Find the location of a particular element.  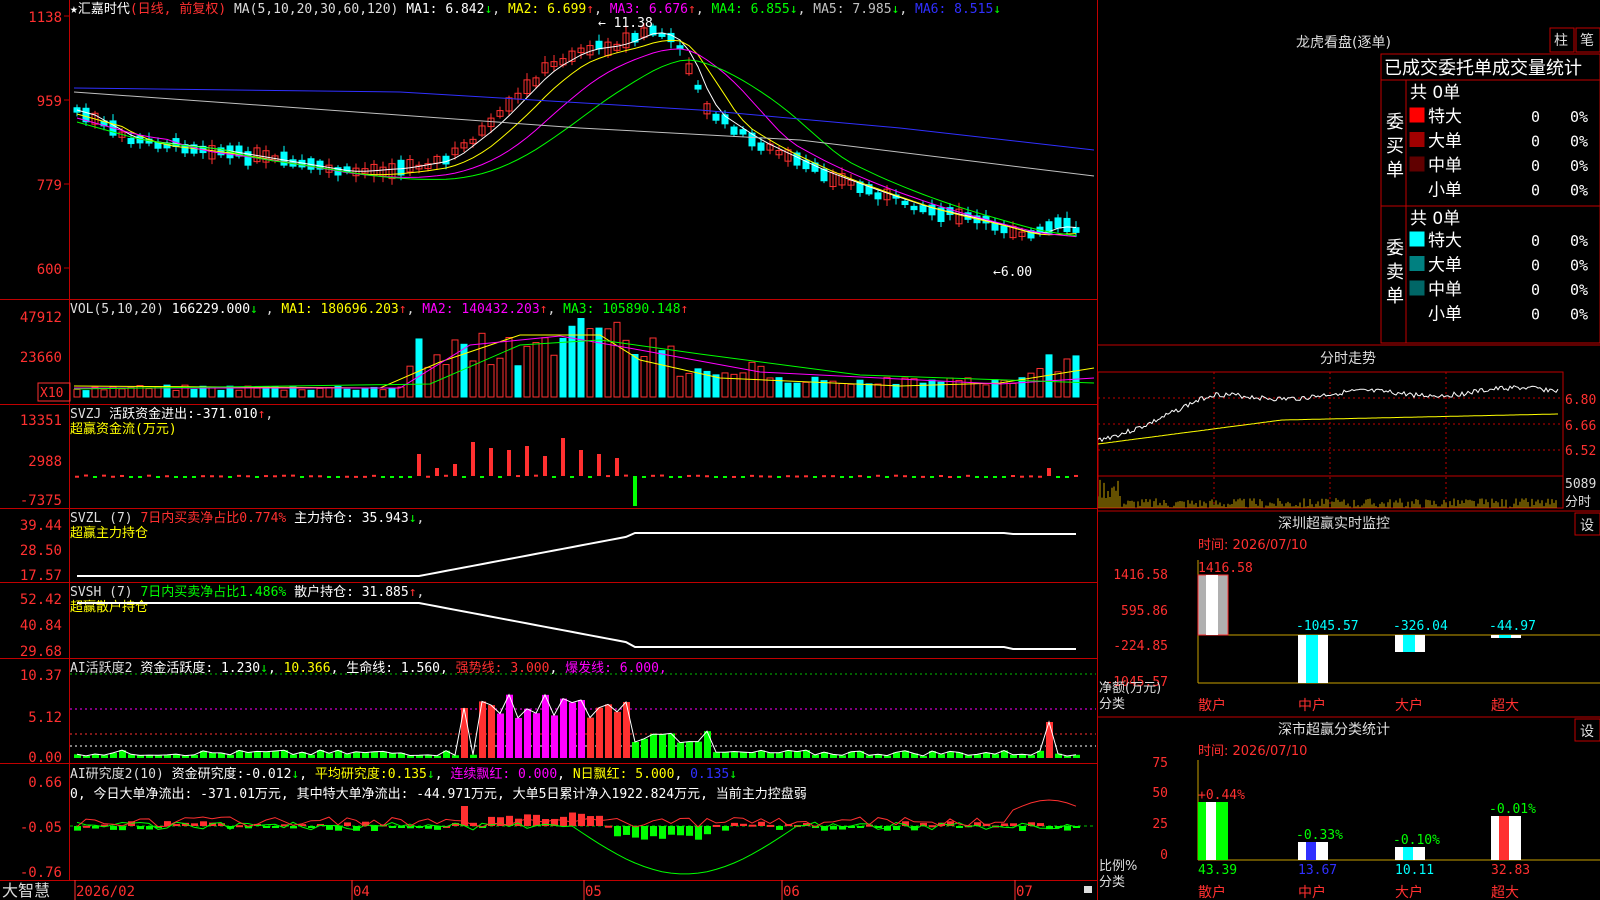

ai2-red-line is located at coordinates (576, 813).